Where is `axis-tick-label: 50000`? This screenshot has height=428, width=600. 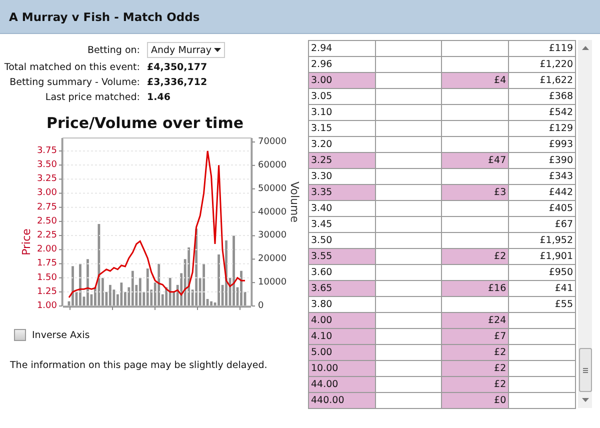
axis-tick-label: 50000 is located at coordinates (272, 189).